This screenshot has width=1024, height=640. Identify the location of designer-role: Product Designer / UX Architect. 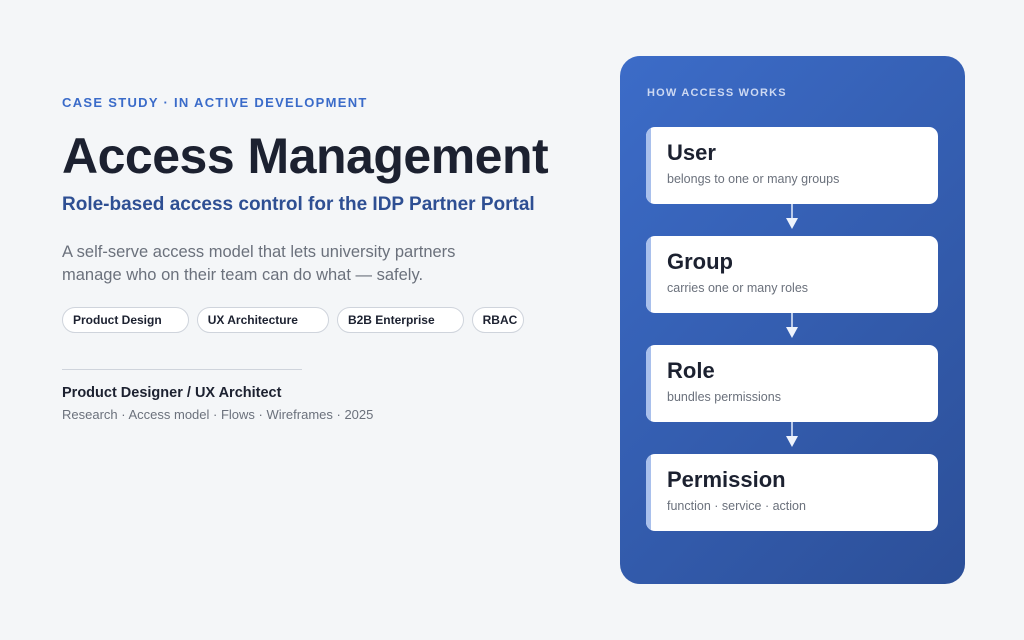
(172, 393).